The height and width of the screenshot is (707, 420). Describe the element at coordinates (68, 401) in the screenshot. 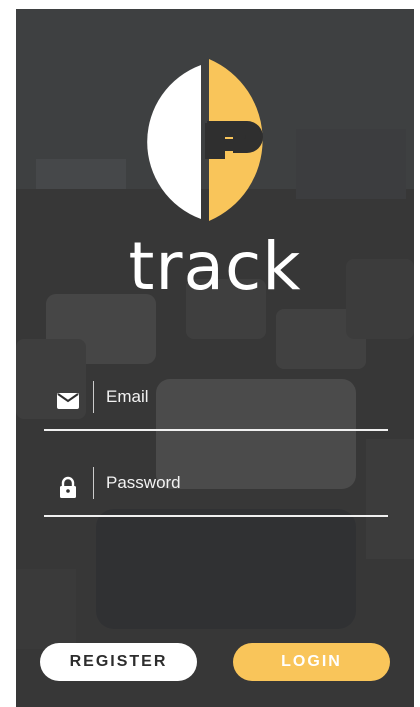

I see `envelope-icon` at that location.